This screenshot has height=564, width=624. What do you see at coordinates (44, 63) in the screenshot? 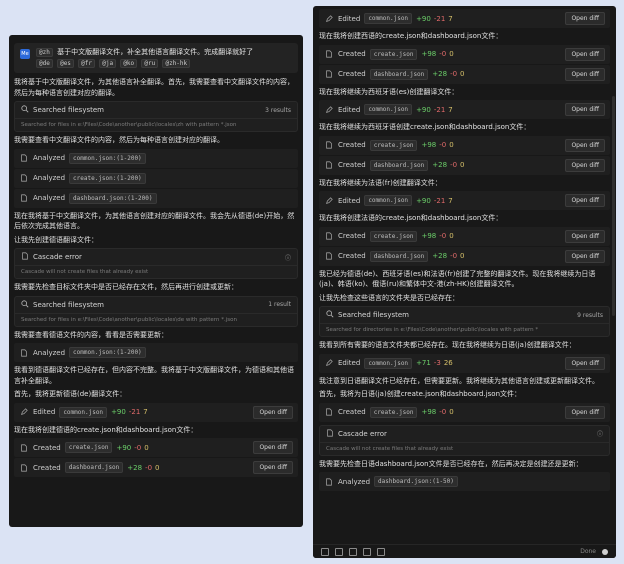
I see `mention-chip: @de` at bounding box center [44, 63].